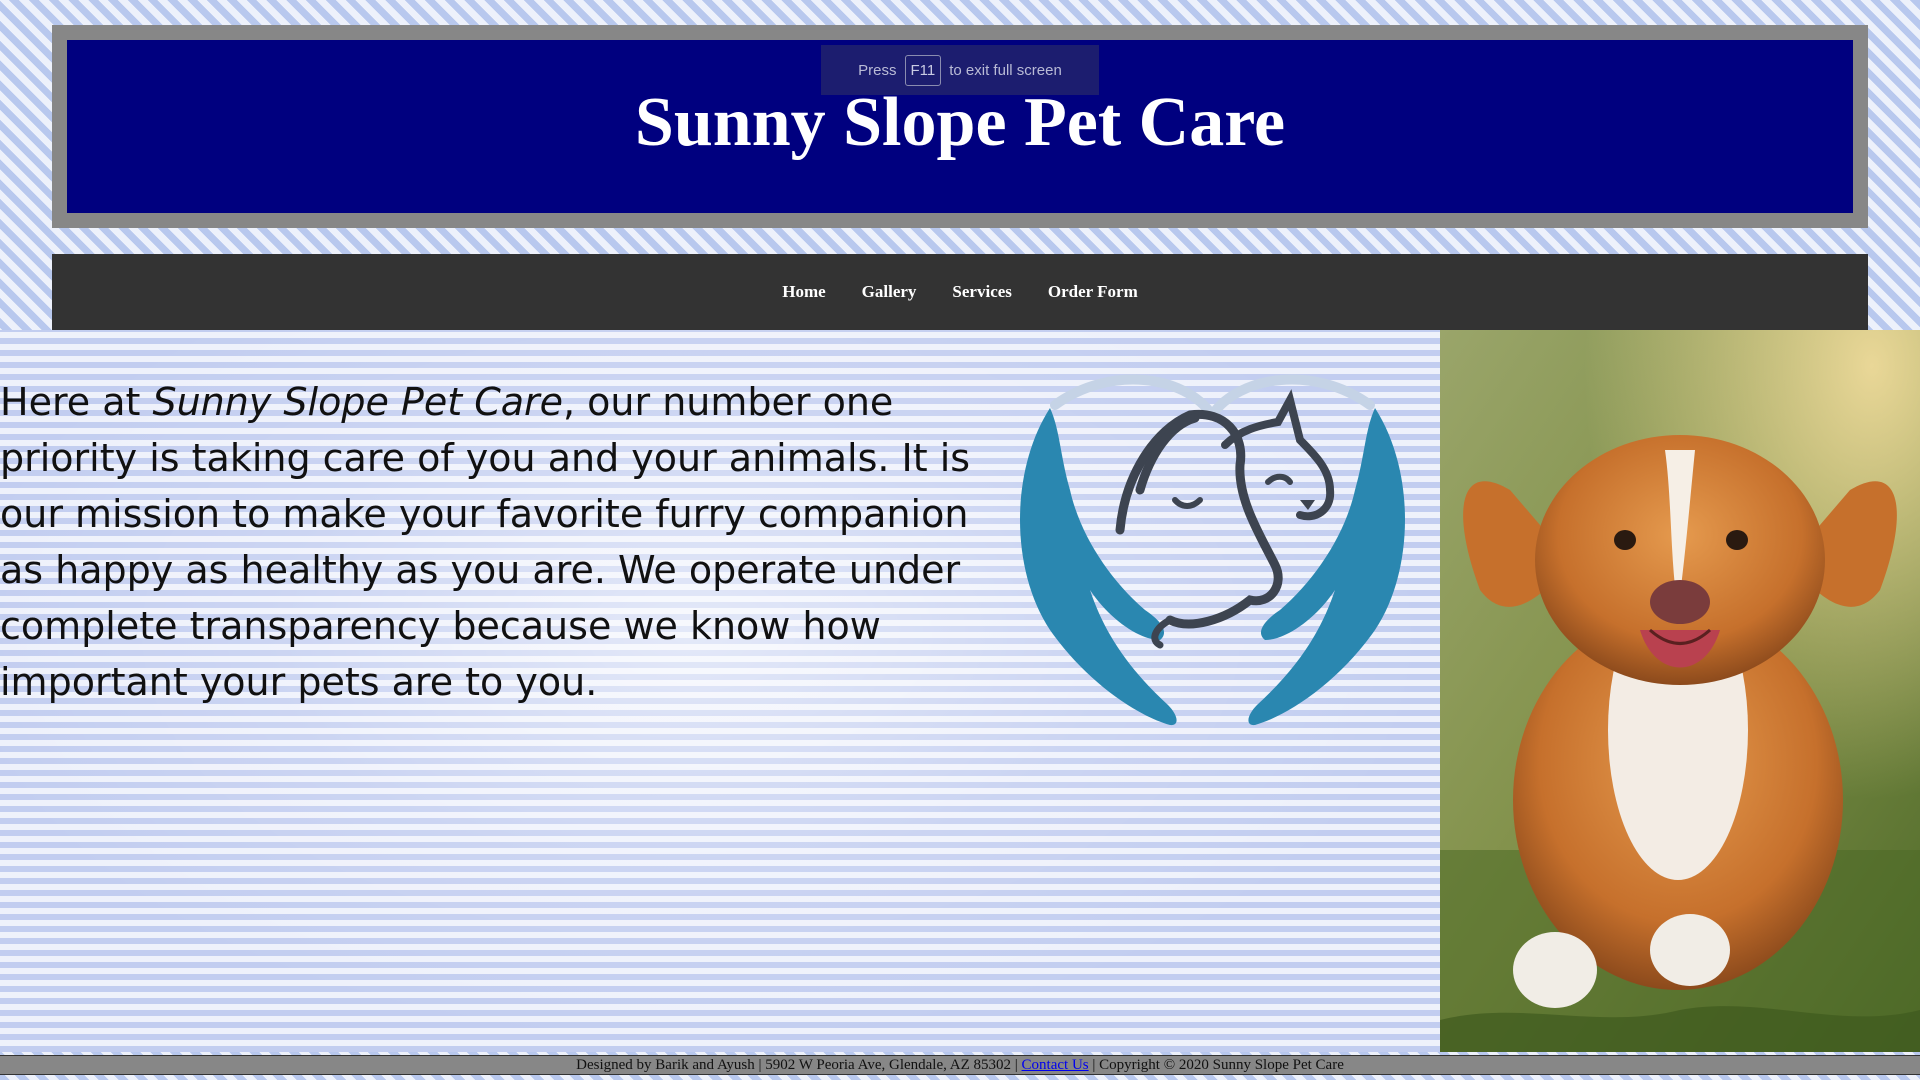 This screenshot has height=1080, width=1920. Describe the element at coordinates (1005, 70) in the screenshot. I see `fullscreen-notice-text: to exit full screen` at that location.